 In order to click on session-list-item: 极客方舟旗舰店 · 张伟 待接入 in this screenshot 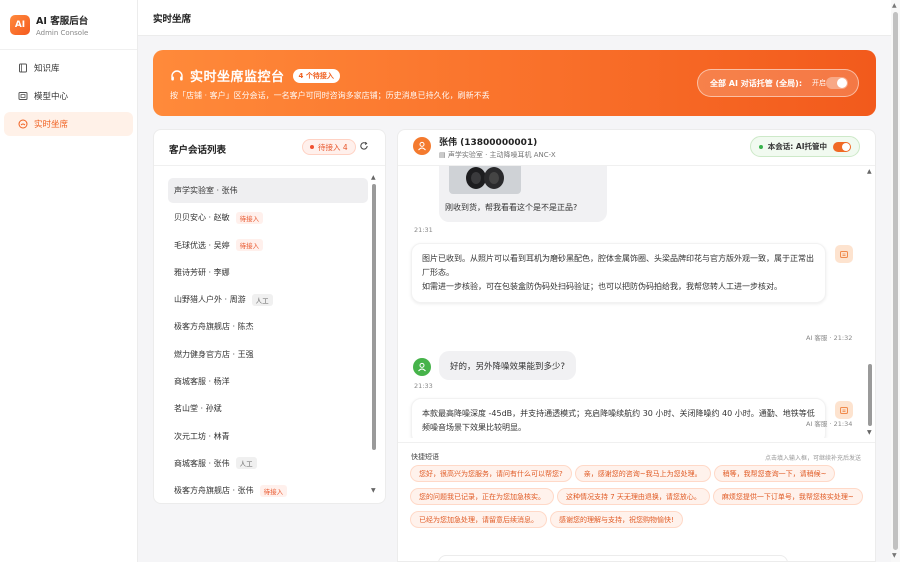, I will do `click(268, 488)`.